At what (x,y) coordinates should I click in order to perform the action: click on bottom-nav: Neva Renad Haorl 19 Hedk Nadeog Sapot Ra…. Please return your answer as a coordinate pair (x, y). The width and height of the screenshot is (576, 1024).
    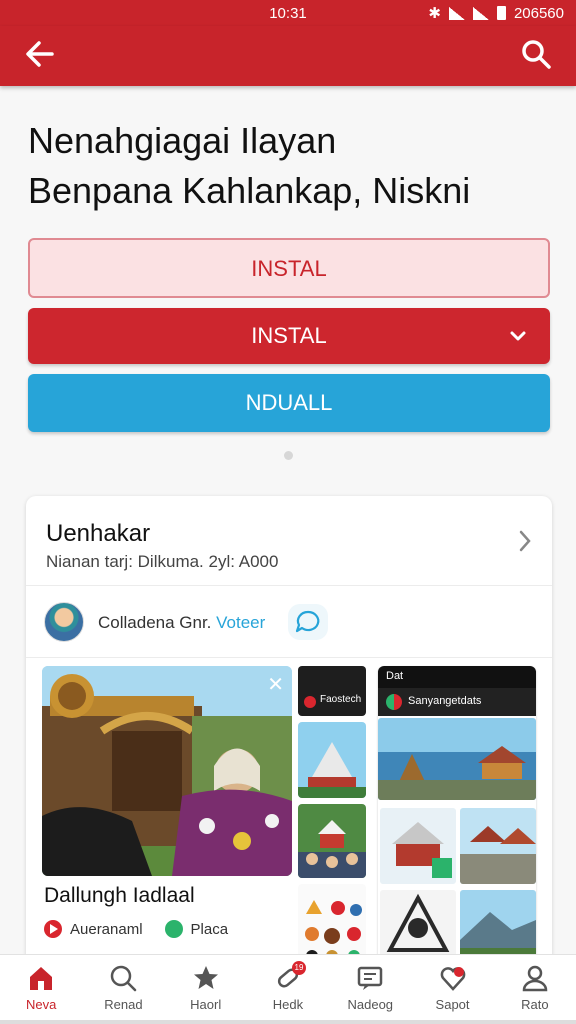
    Looking at the image, I should click on (288, 989).